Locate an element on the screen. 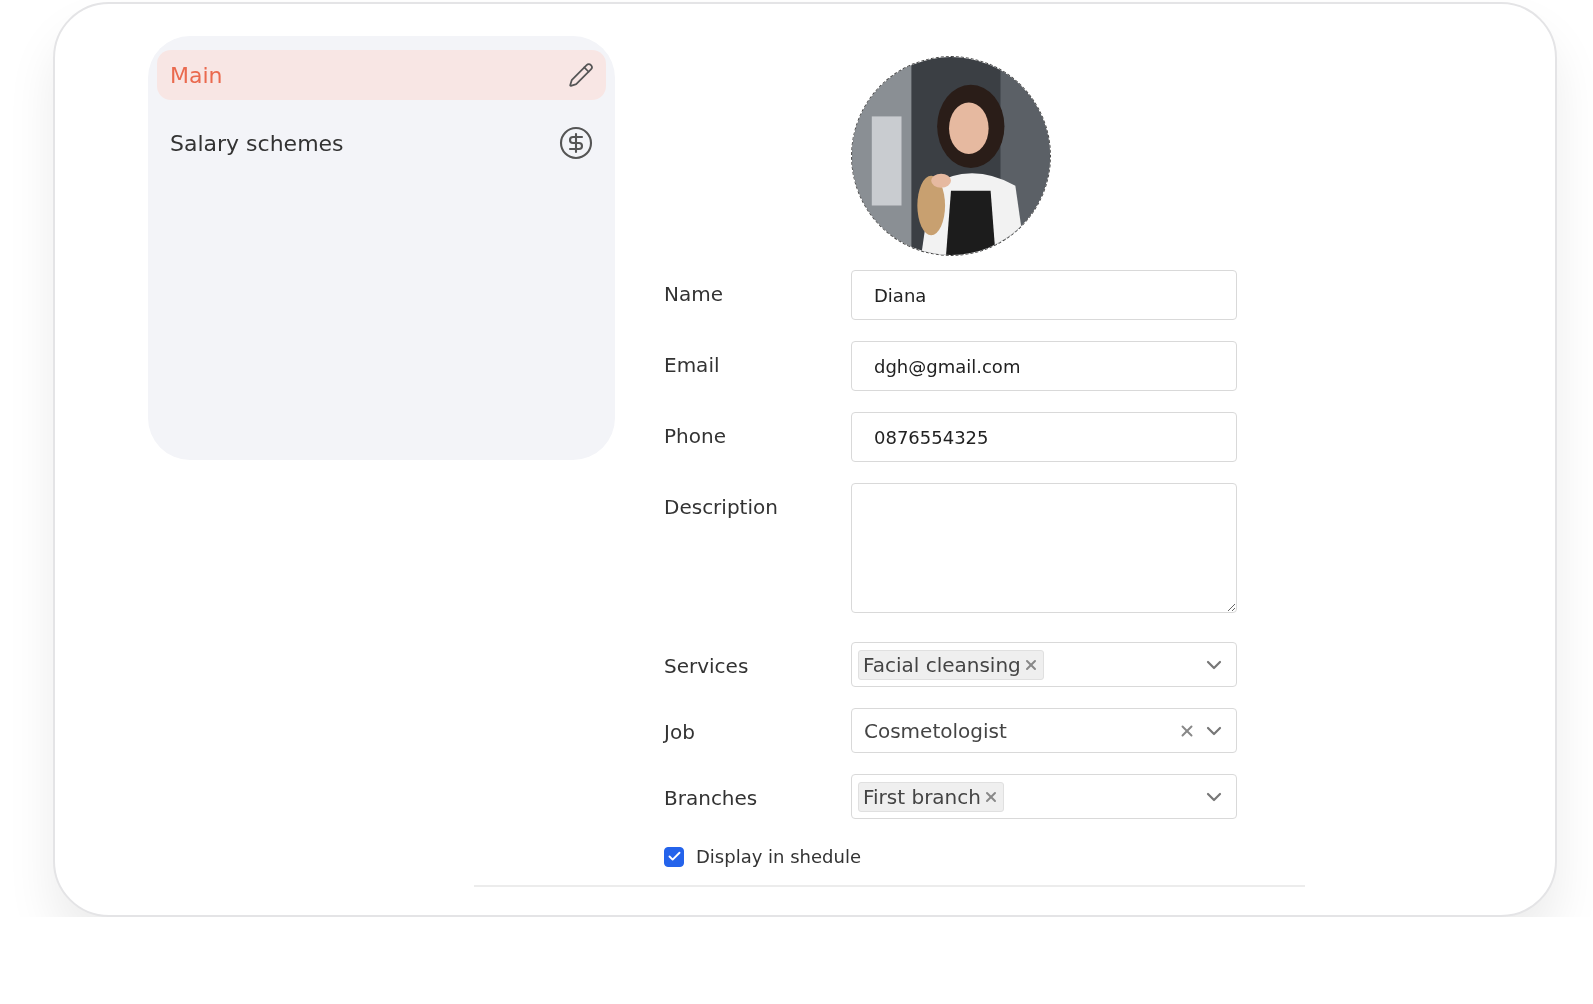  check-icon is located at coordinates (674, 856).